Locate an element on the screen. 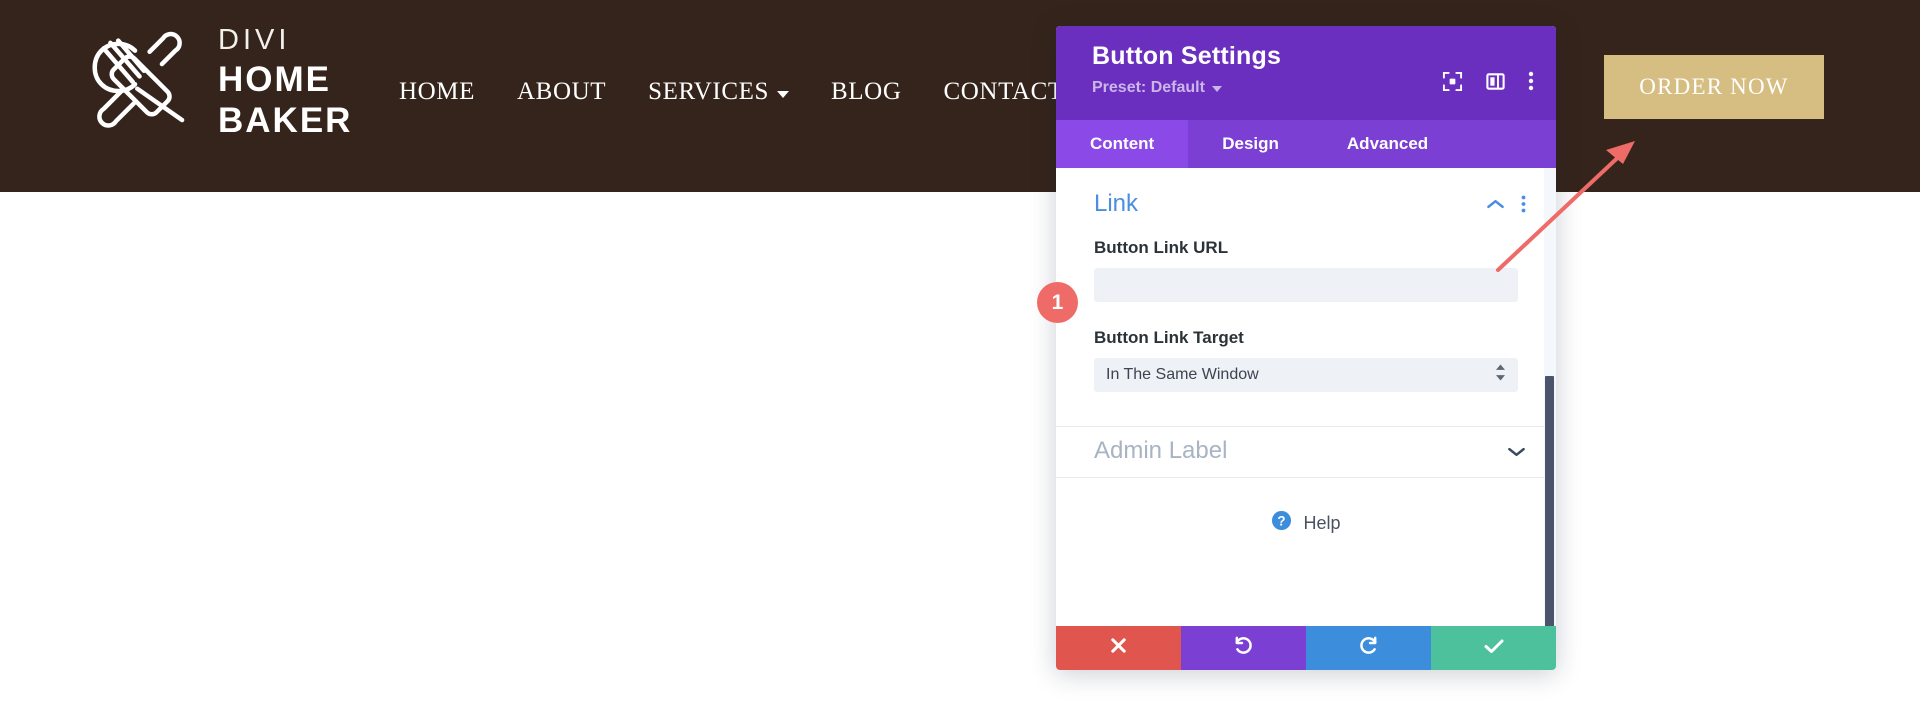 This screenshot has height=701, width=1920. logo-line-divi: DIVI is located at coordinates (254, 40).